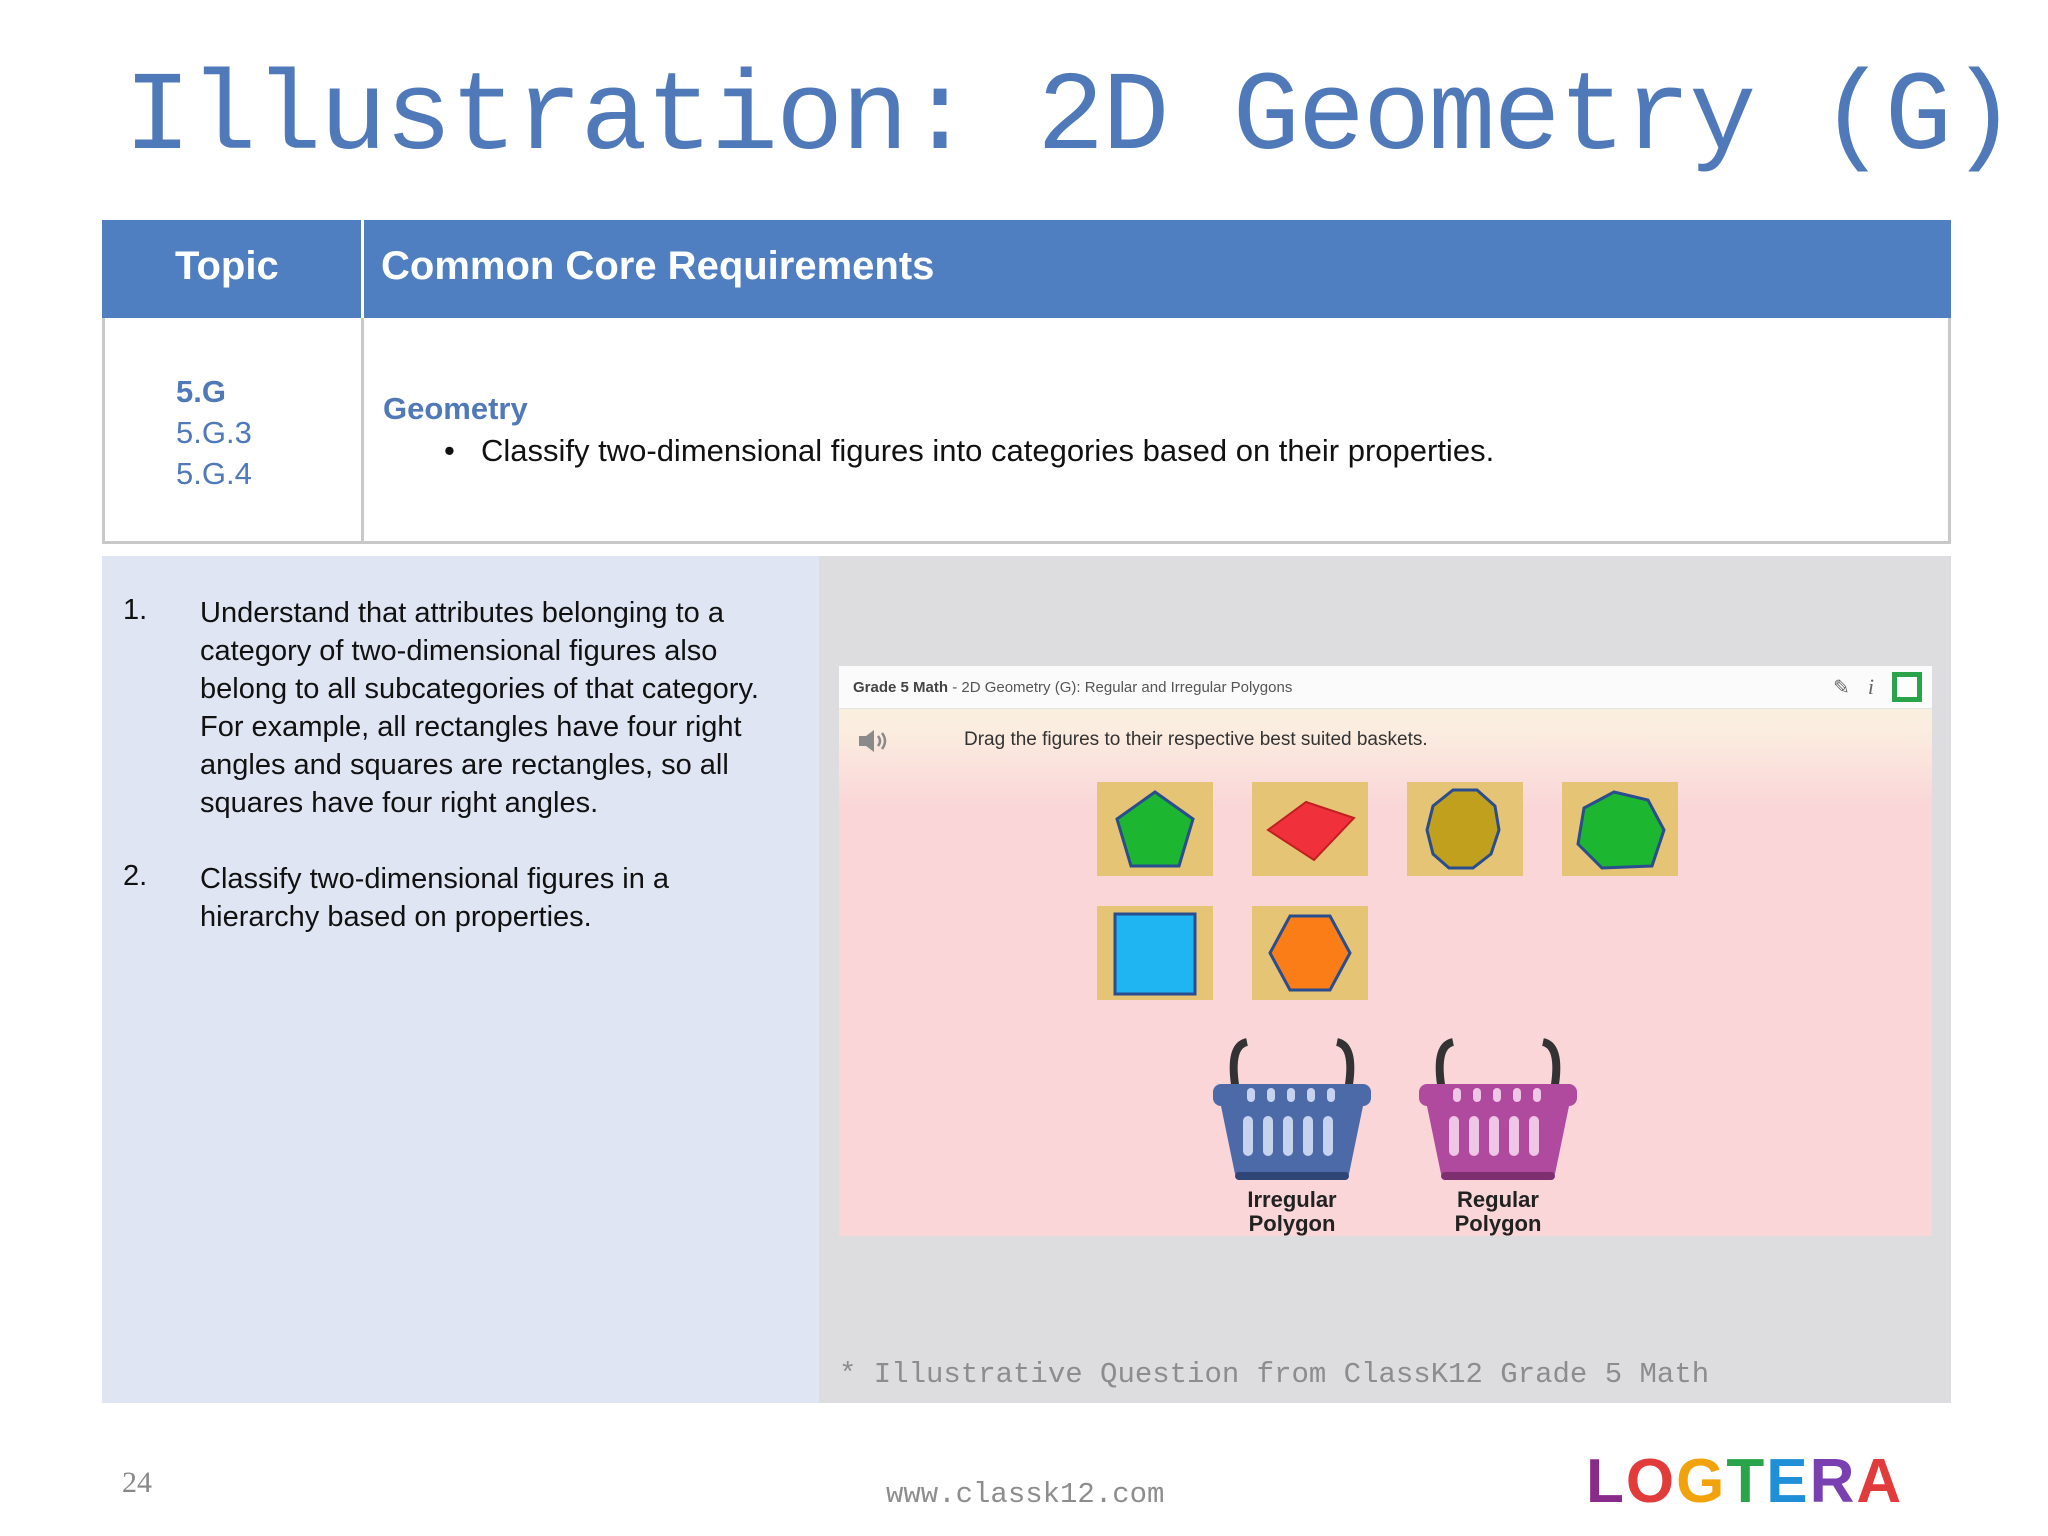  What do you see at coordinates (1871, 687) in the screenshot?
I see `info-icon: i` at bounding box center [1871, 687].